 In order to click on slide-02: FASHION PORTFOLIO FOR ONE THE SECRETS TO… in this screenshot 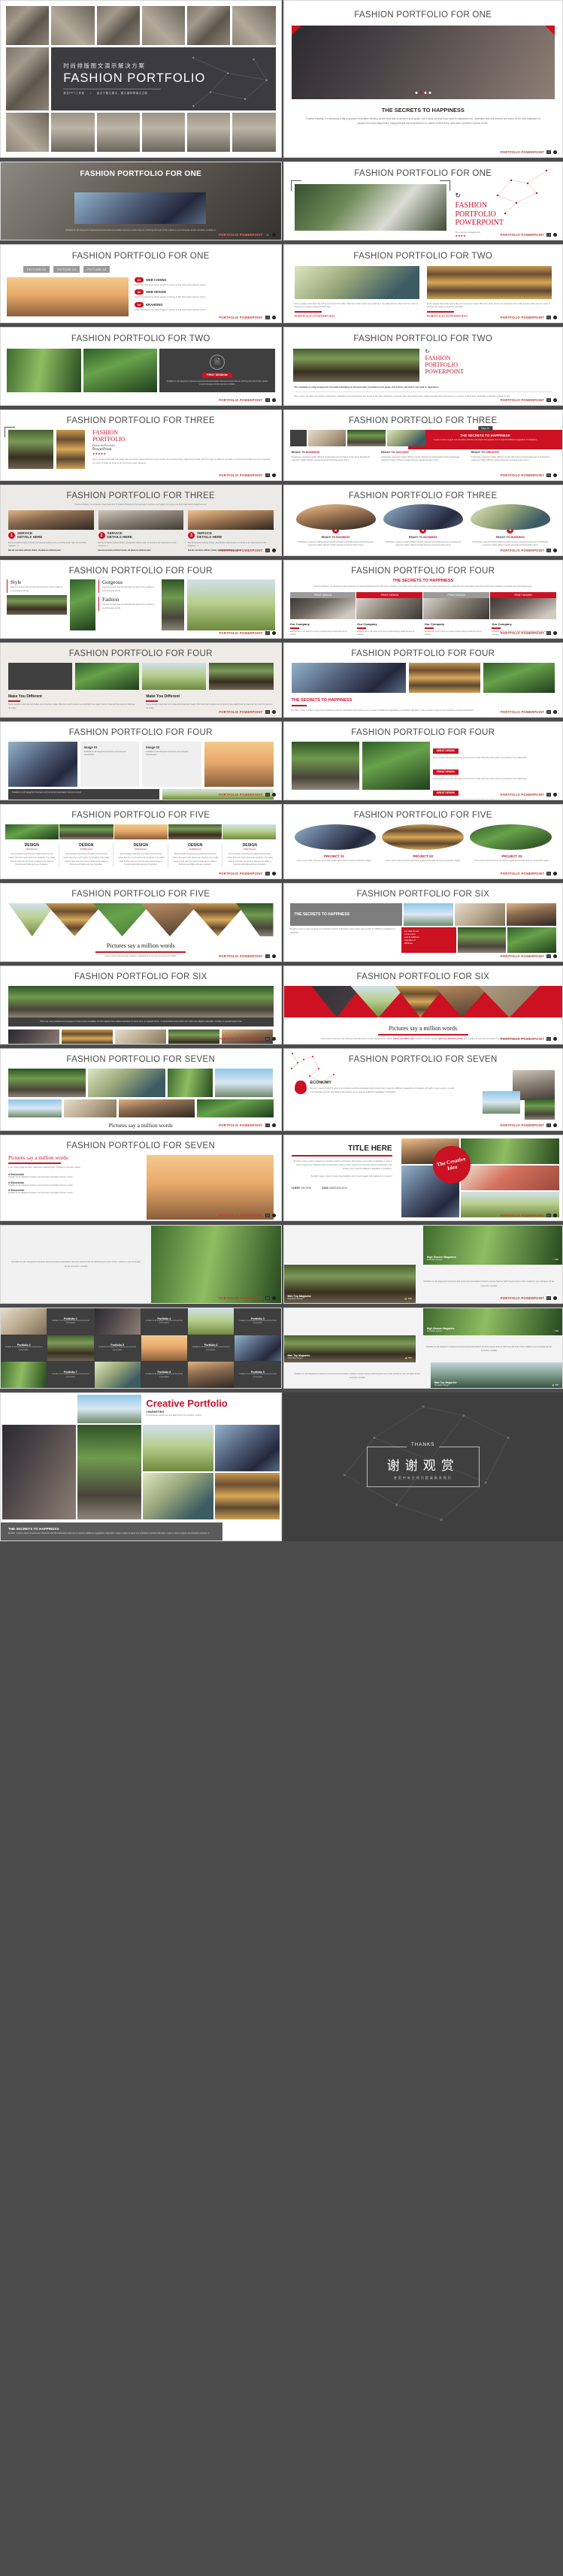, I will do `click(423, 79)`.